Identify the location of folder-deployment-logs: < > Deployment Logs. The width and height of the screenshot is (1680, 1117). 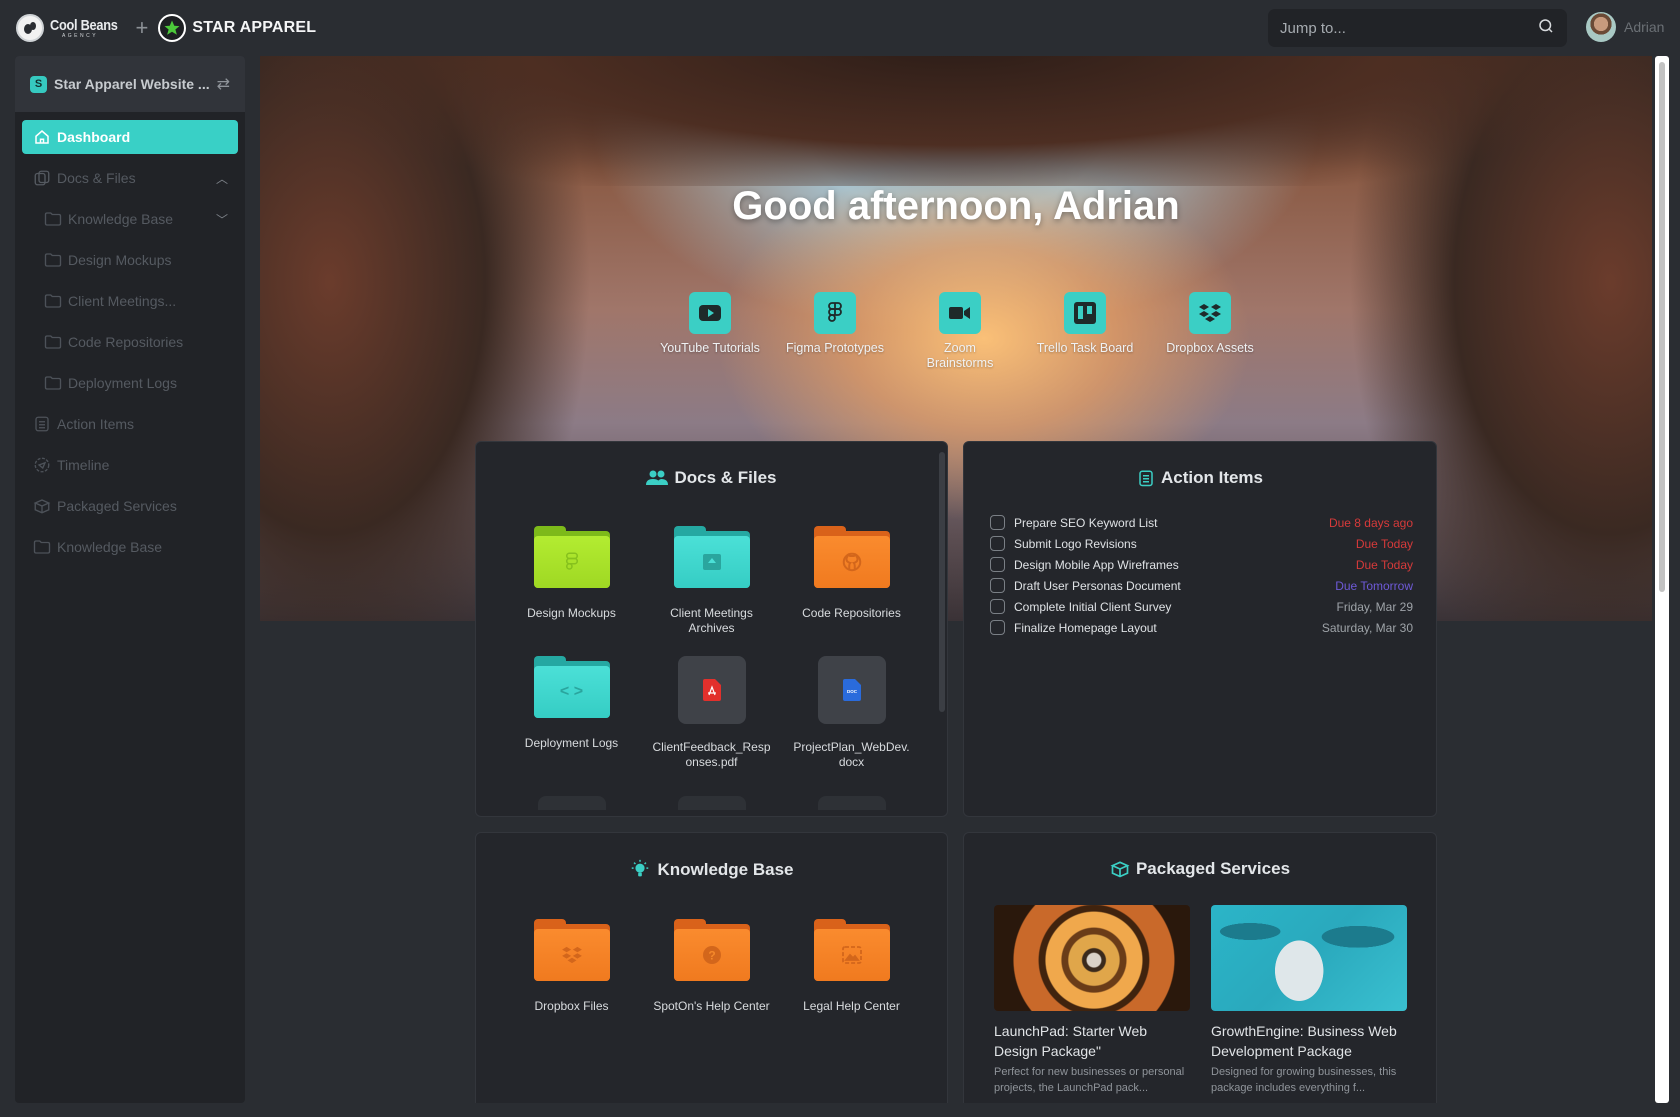
(572, 713).